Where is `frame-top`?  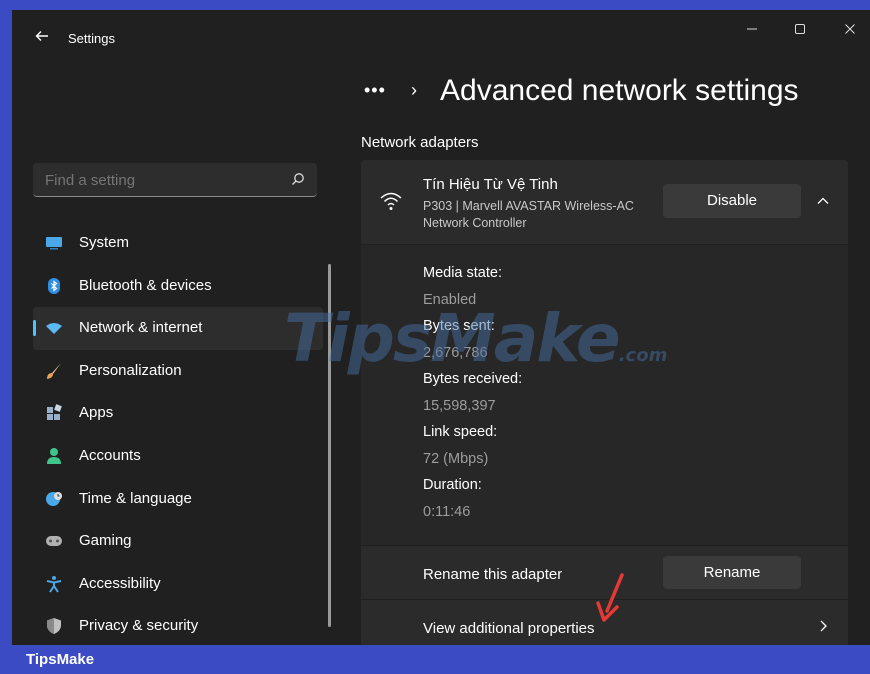
frame-top is located at coordinates (435, 5).